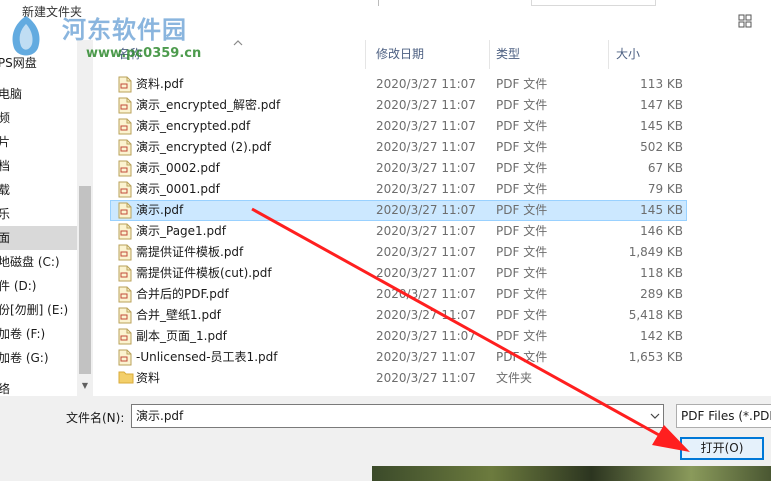 This screenshot has height=481, width=771. What do you see at coordinates (665, 168) in the screenshot?
I see `file-size: 67 KB` at bounding box center [665, 168].